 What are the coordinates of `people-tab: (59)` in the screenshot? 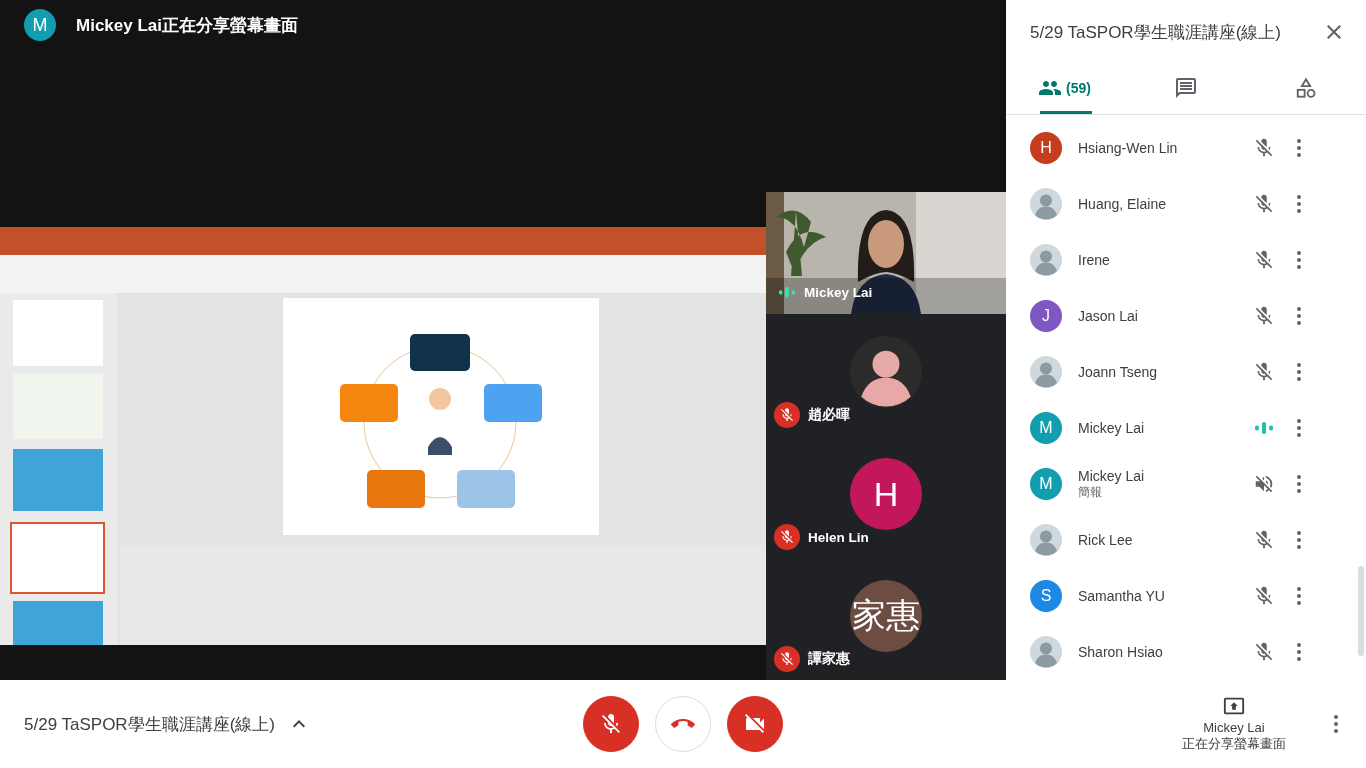 It's located at (1066, 89).